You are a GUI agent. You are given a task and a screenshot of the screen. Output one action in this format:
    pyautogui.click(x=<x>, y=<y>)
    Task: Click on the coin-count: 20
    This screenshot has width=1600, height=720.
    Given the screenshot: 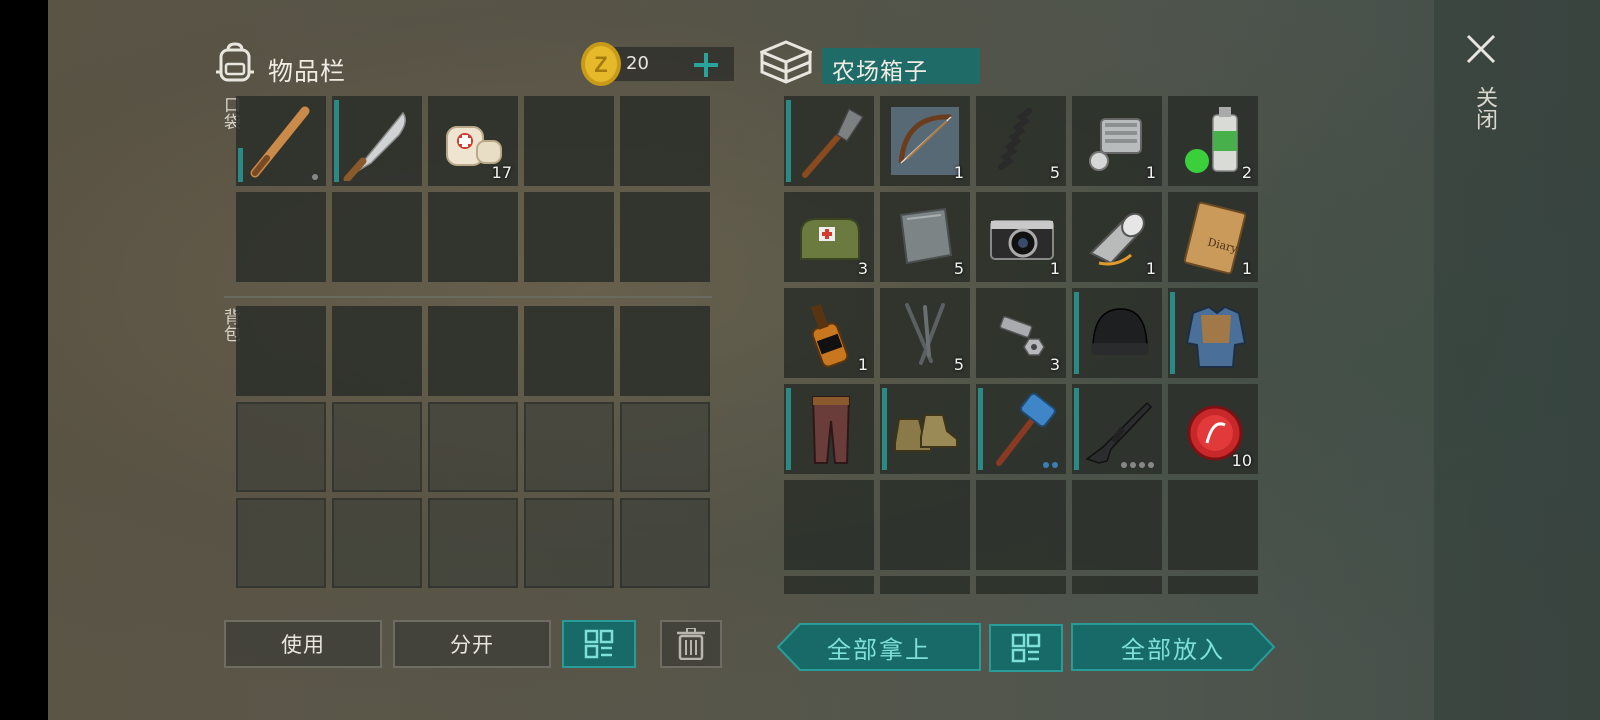 What is the action you would take?
    pyautogui.click(x=637, y=63)
    